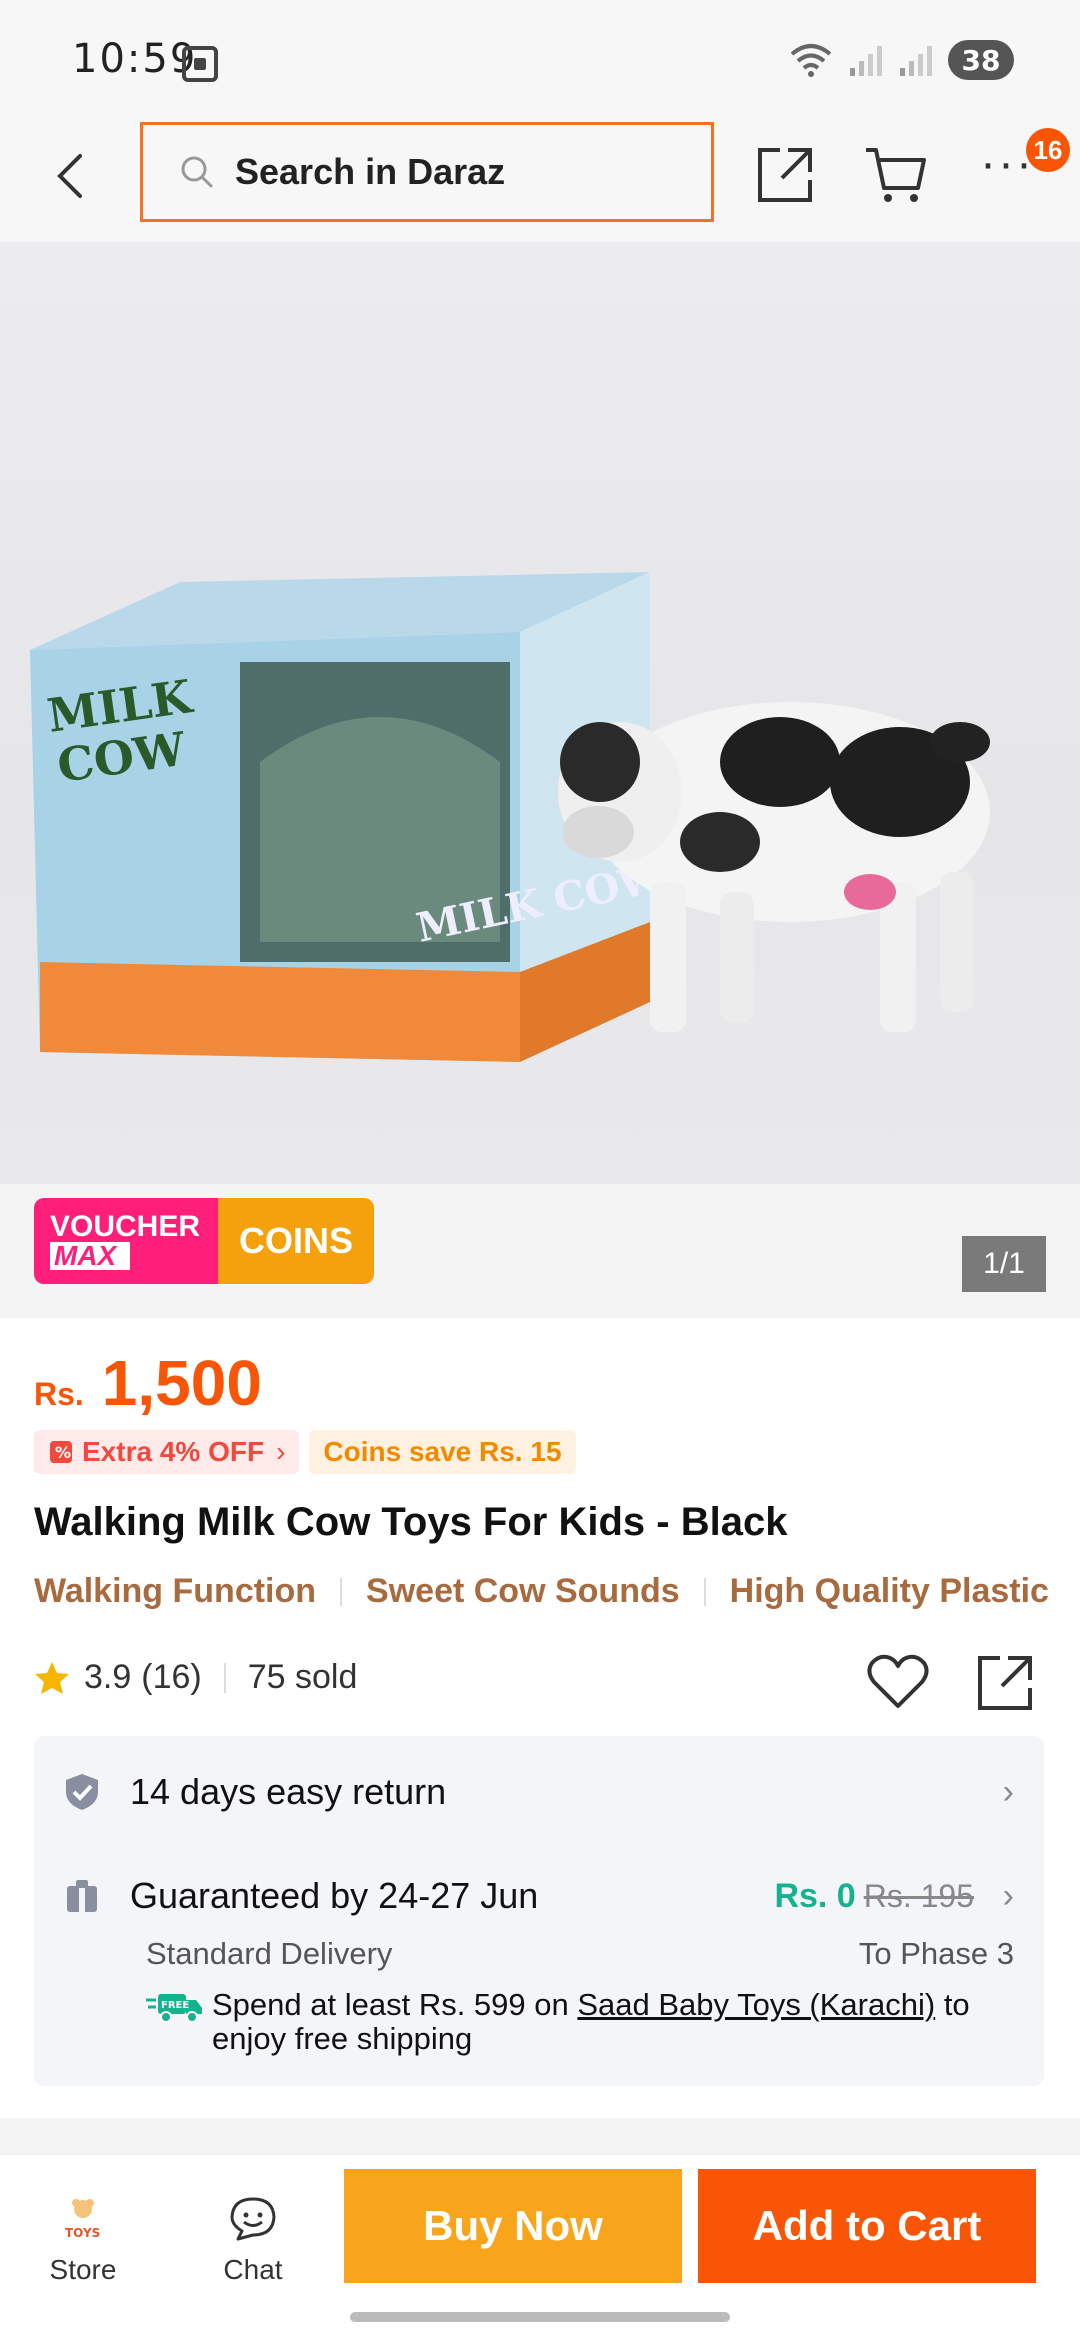 The width and height of the screenshot is (1080, 2340). I want to click on price: Rs. 1,500, so click(148, 1383).